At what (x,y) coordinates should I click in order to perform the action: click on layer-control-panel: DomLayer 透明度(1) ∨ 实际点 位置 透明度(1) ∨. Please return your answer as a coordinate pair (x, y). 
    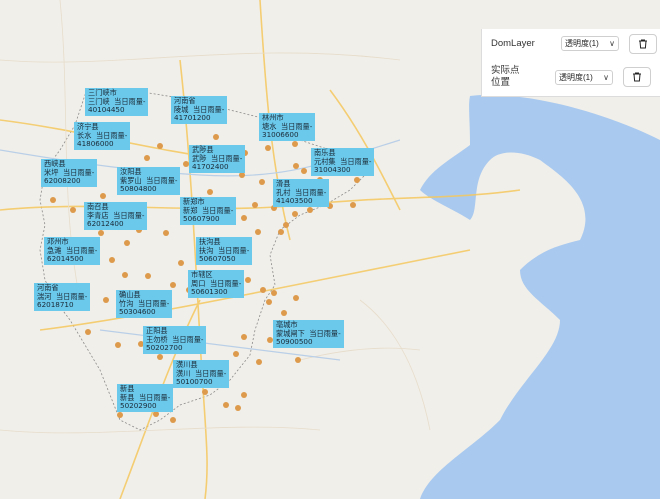
    Looking at the image, I should click on (570, 63).